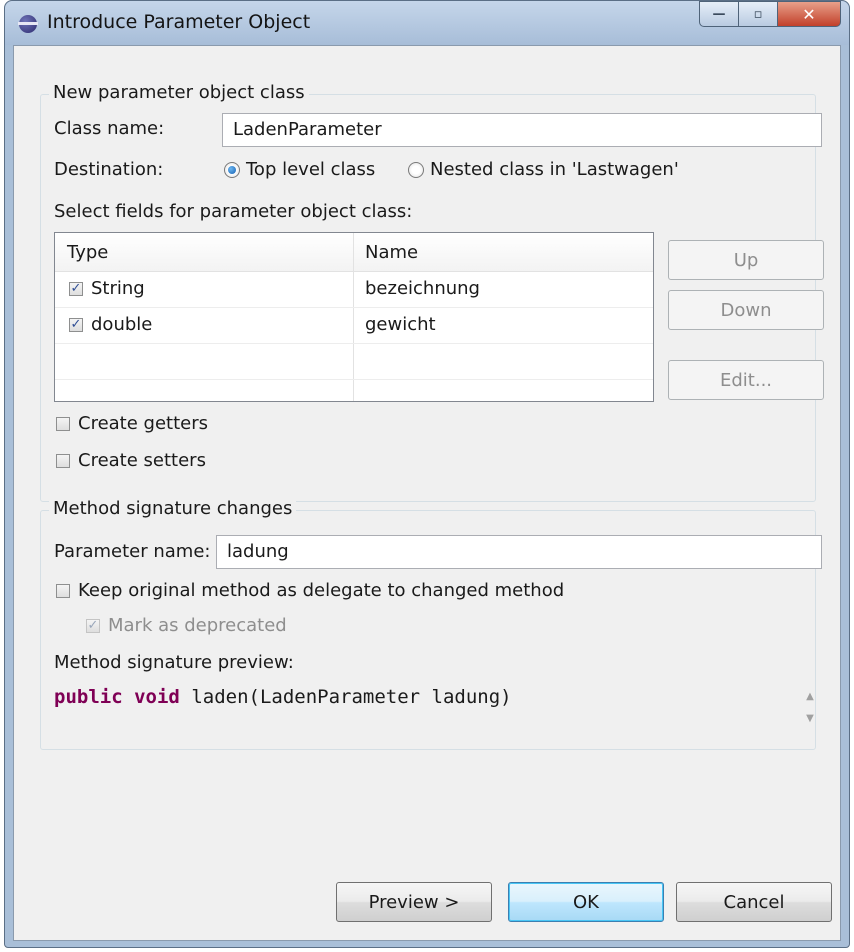  I want to click on window-title: Introduce Parameter Object, so click(179, 22).